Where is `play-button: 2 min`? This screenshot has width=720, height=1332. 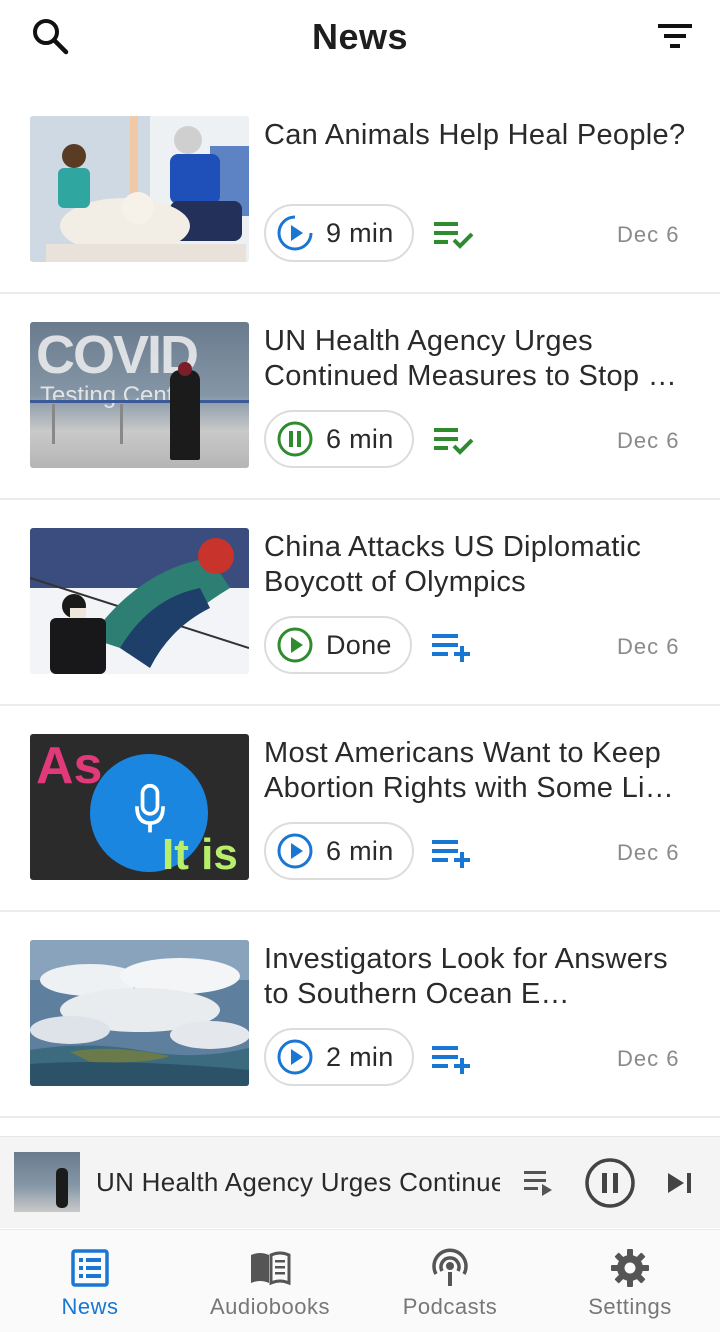
play-button: 2 min is located at coordinates (339, 1057).